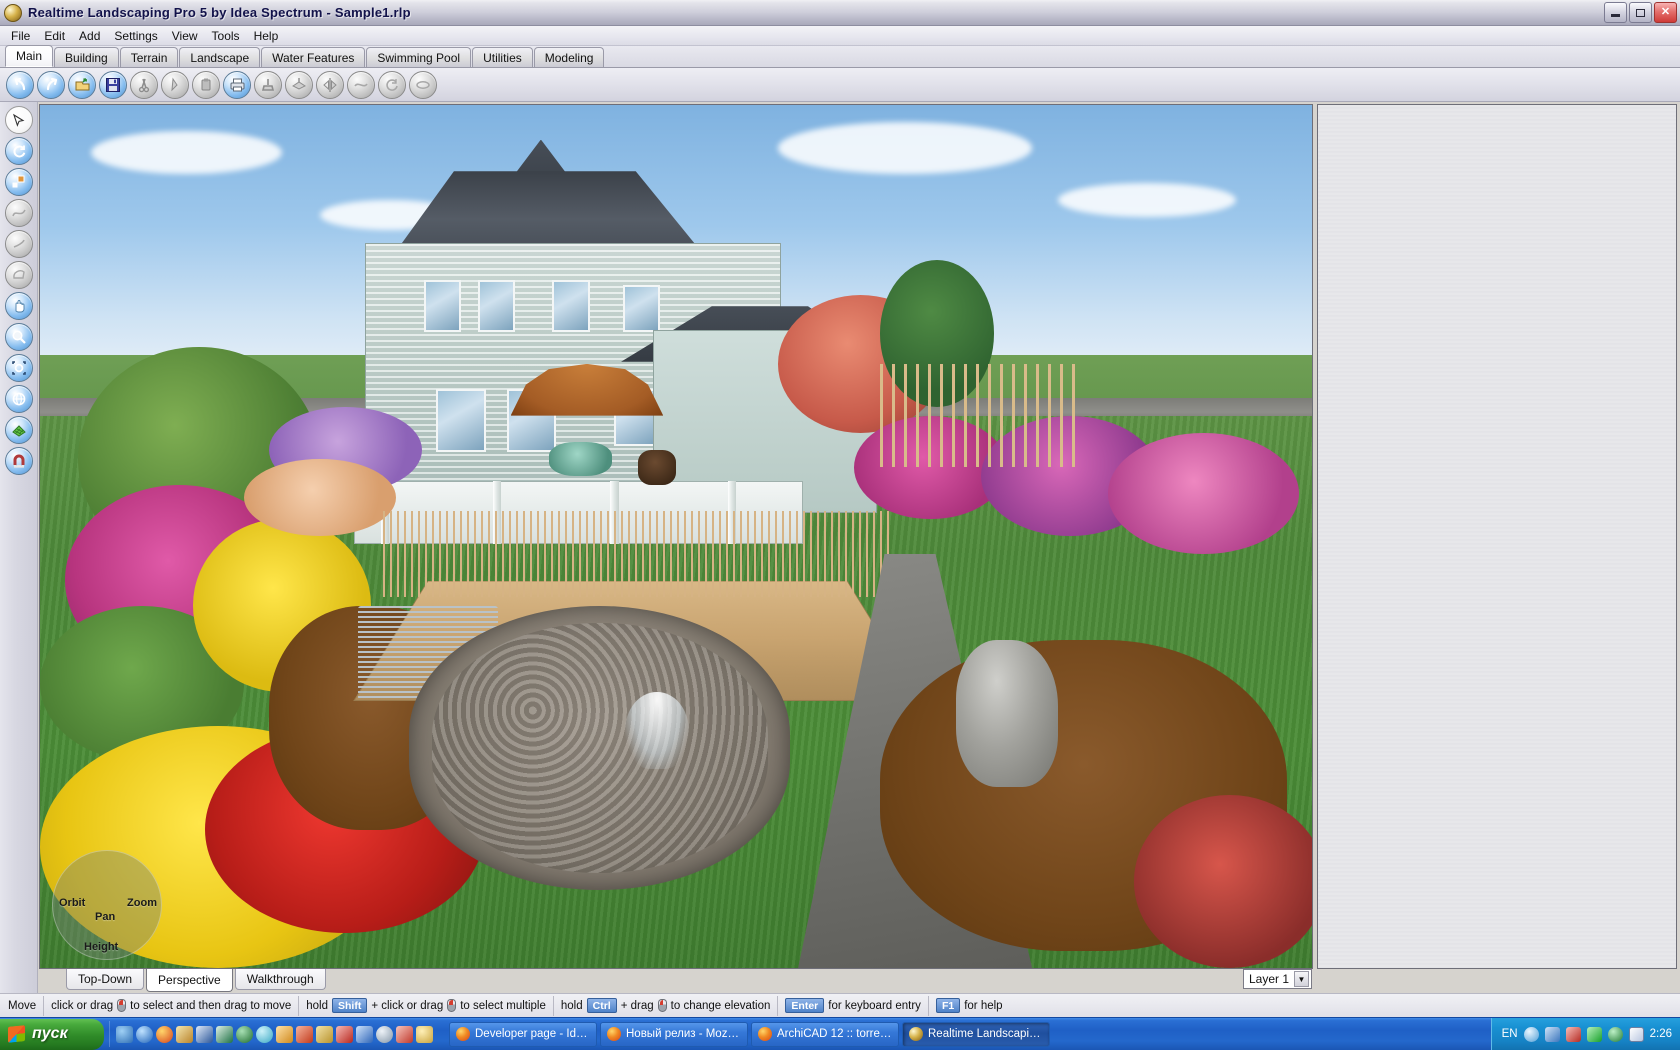 This screenshot has width=1680, height=1050. Describe the element at coordinates (569, 57) in the screenshot. I see `tab-modeling: Modeling` at that location.